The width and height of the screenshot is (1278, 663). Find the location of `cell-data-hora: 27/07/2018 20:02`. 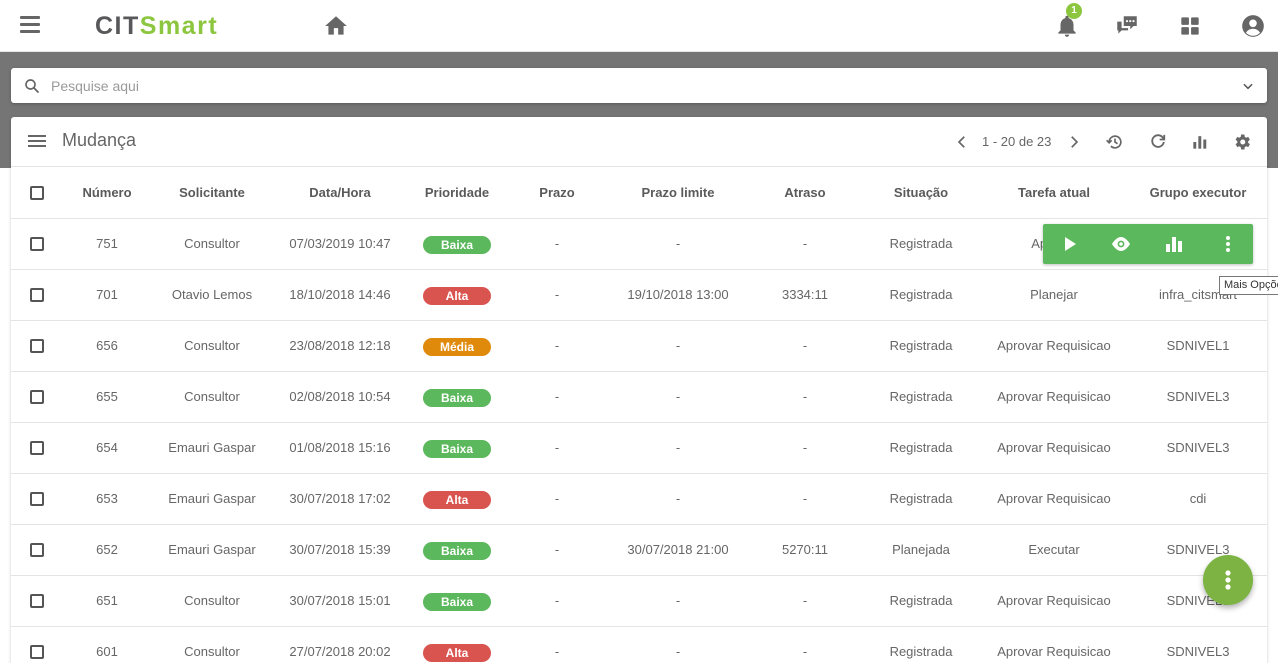

cell-data-hora: 27/07/2018 20:02 is located at coordinates (340, 651).